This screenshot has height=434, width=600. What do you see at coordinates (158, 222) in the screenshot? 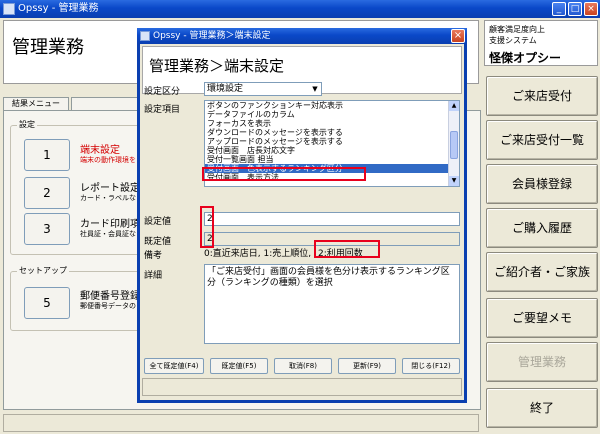
I see `value-label: 設定値` at bounding box center [158, 222].